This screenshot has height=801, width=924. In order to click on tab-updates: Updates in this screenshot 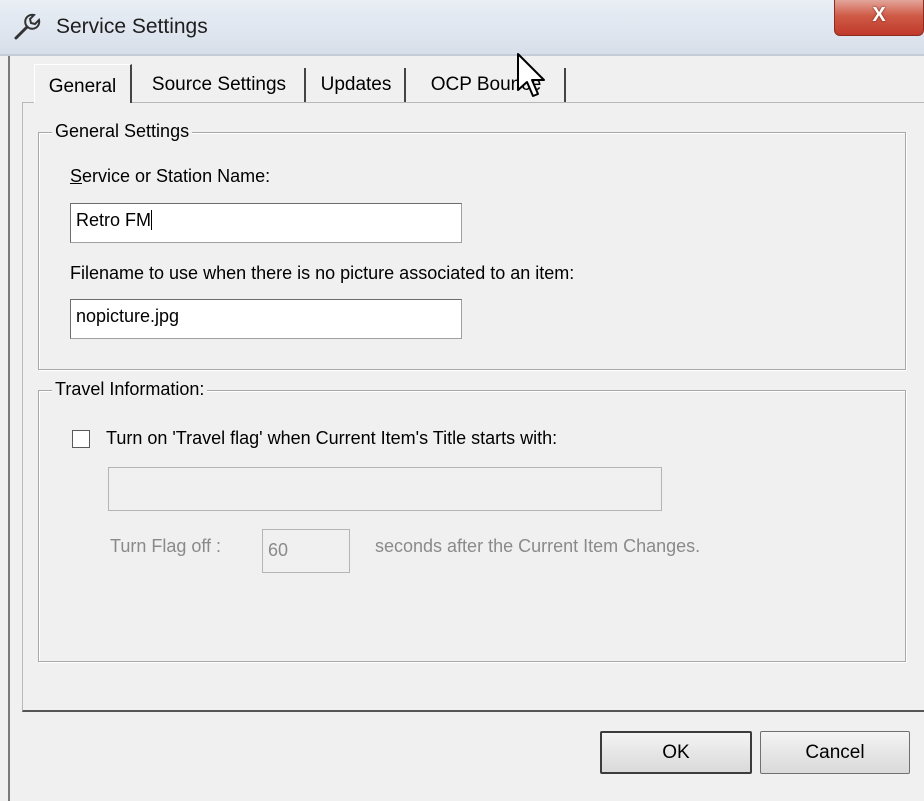, I will do `click(357, 85)`.